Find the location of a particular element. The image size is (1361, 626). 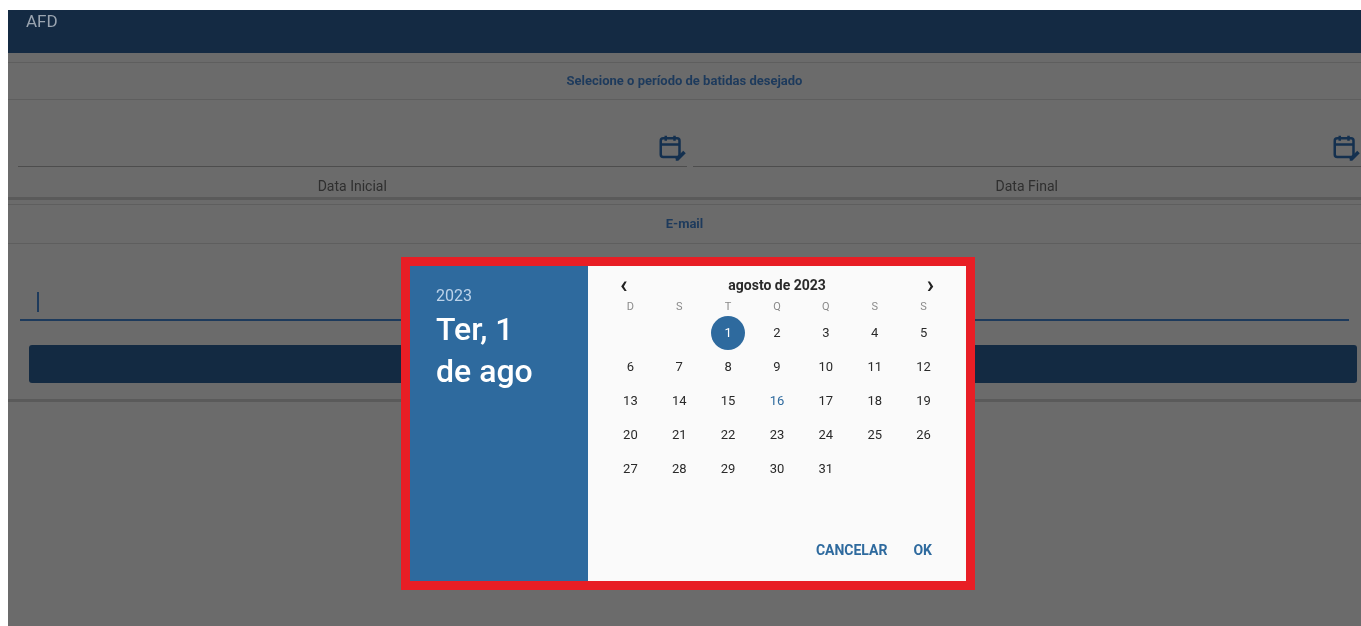

selected-date-label: Ter, 1 de ago is located at coordinates (485, 350).